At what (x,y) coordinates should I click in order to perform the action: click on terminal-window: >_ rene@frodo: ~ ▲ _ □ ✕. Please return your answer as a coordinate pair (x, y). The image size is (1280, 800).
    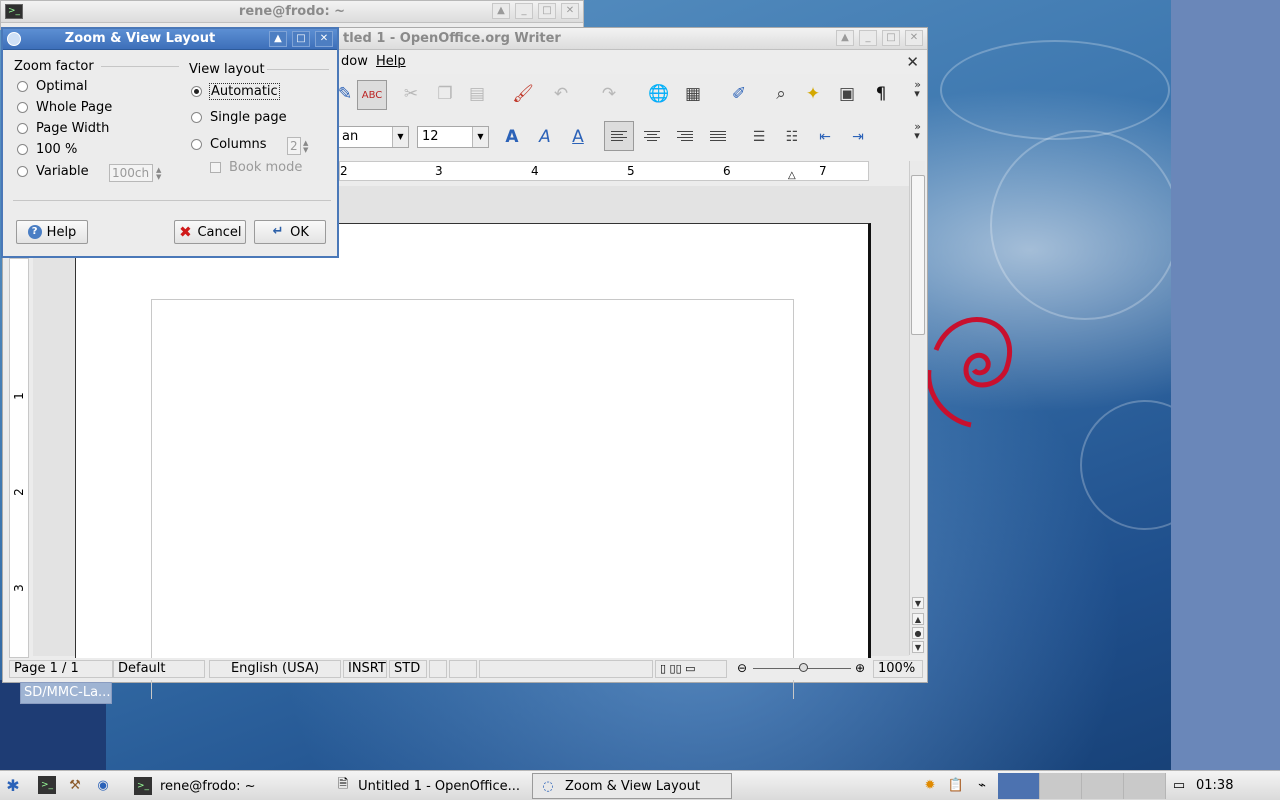
    Looking at the image, I should click on (292, 15).